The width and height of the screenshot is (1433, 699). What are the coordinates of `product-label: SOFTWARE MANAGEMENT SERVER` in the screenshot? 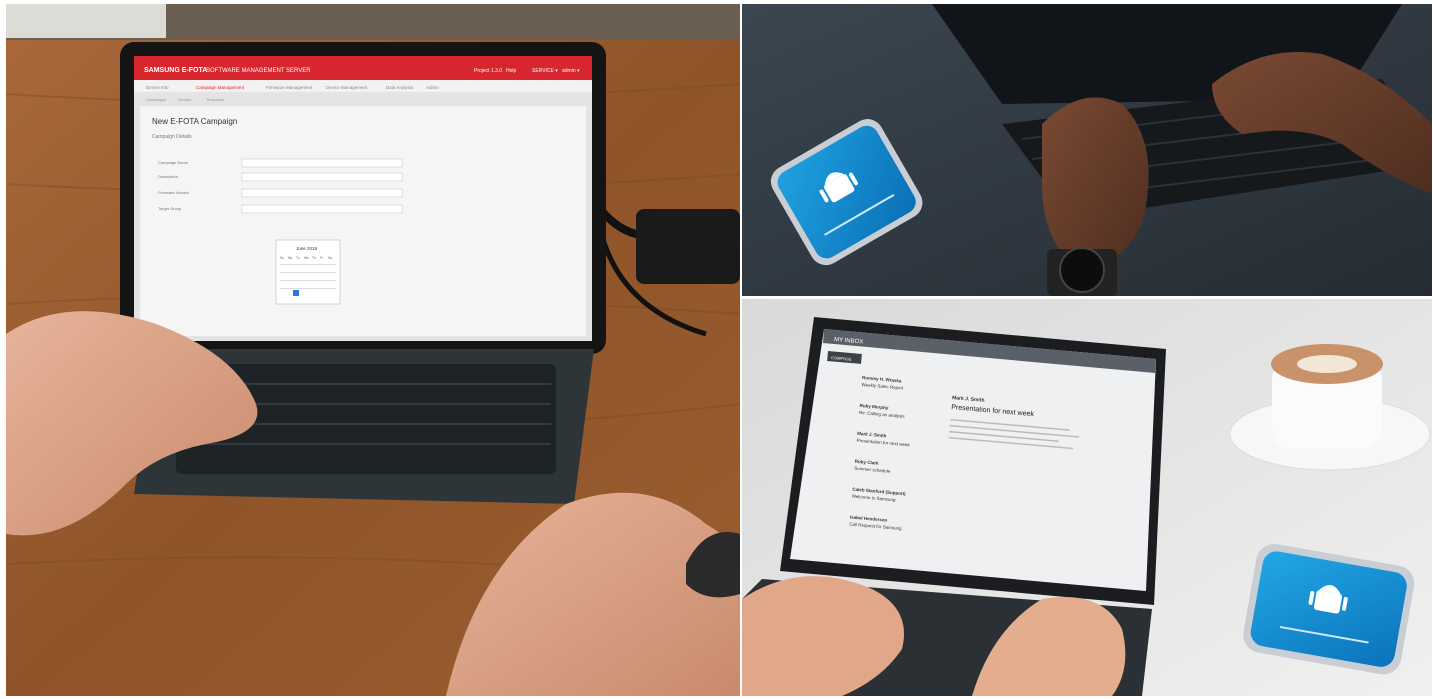 It's located at (258, 71).